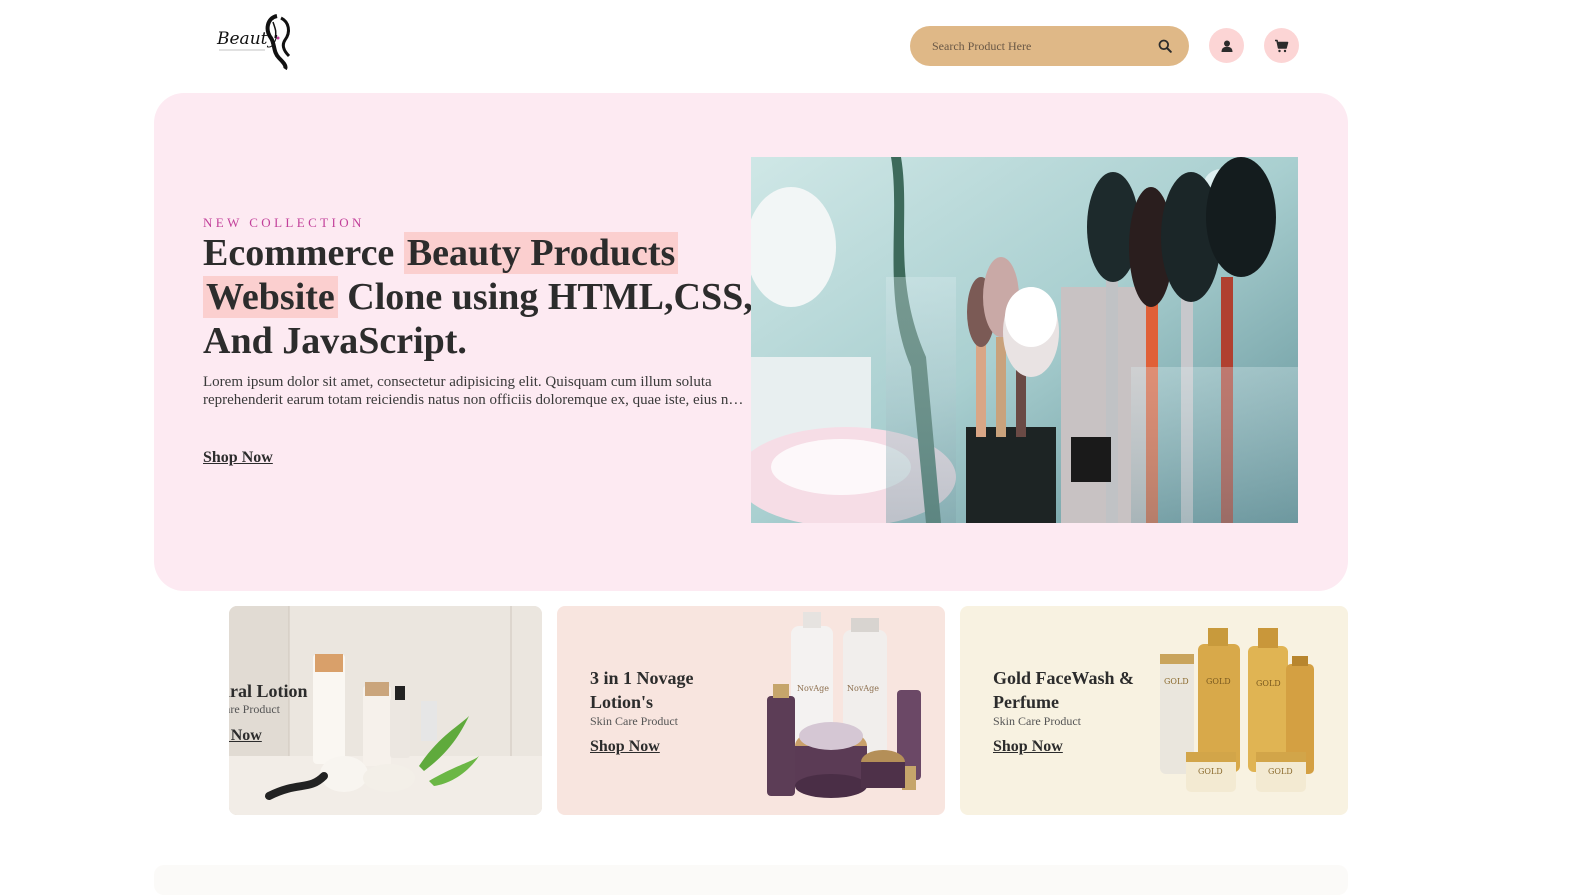 The image size is (1576, 895). I want to click on account-button, so click(1226, 45).